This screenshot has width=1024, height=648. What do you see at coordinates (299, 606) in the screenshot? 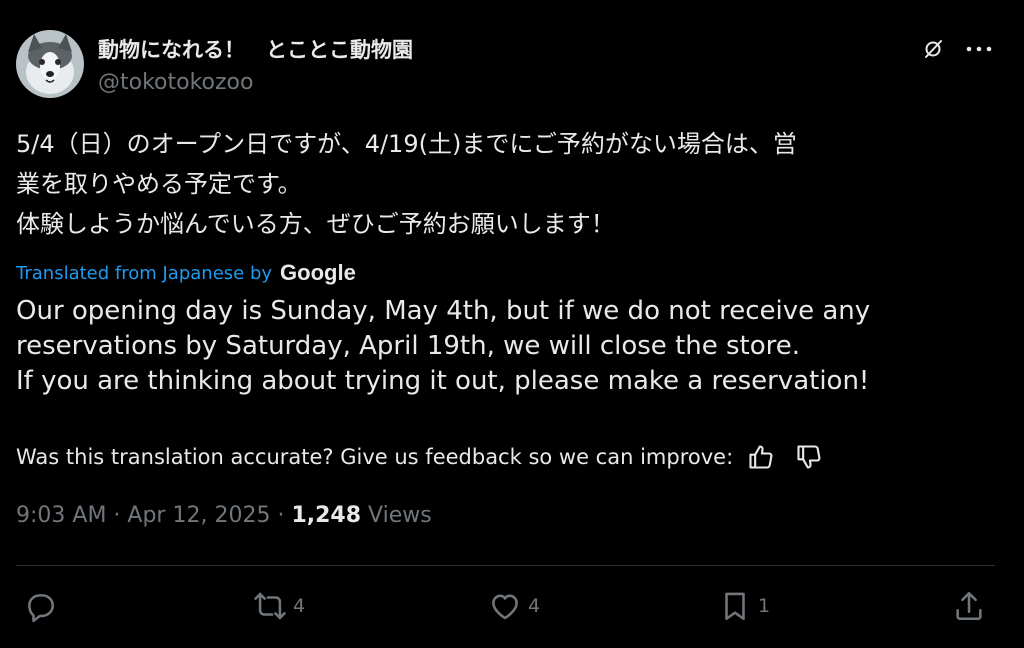
I see `repost-count: 4` at bounding box center [299, 606].